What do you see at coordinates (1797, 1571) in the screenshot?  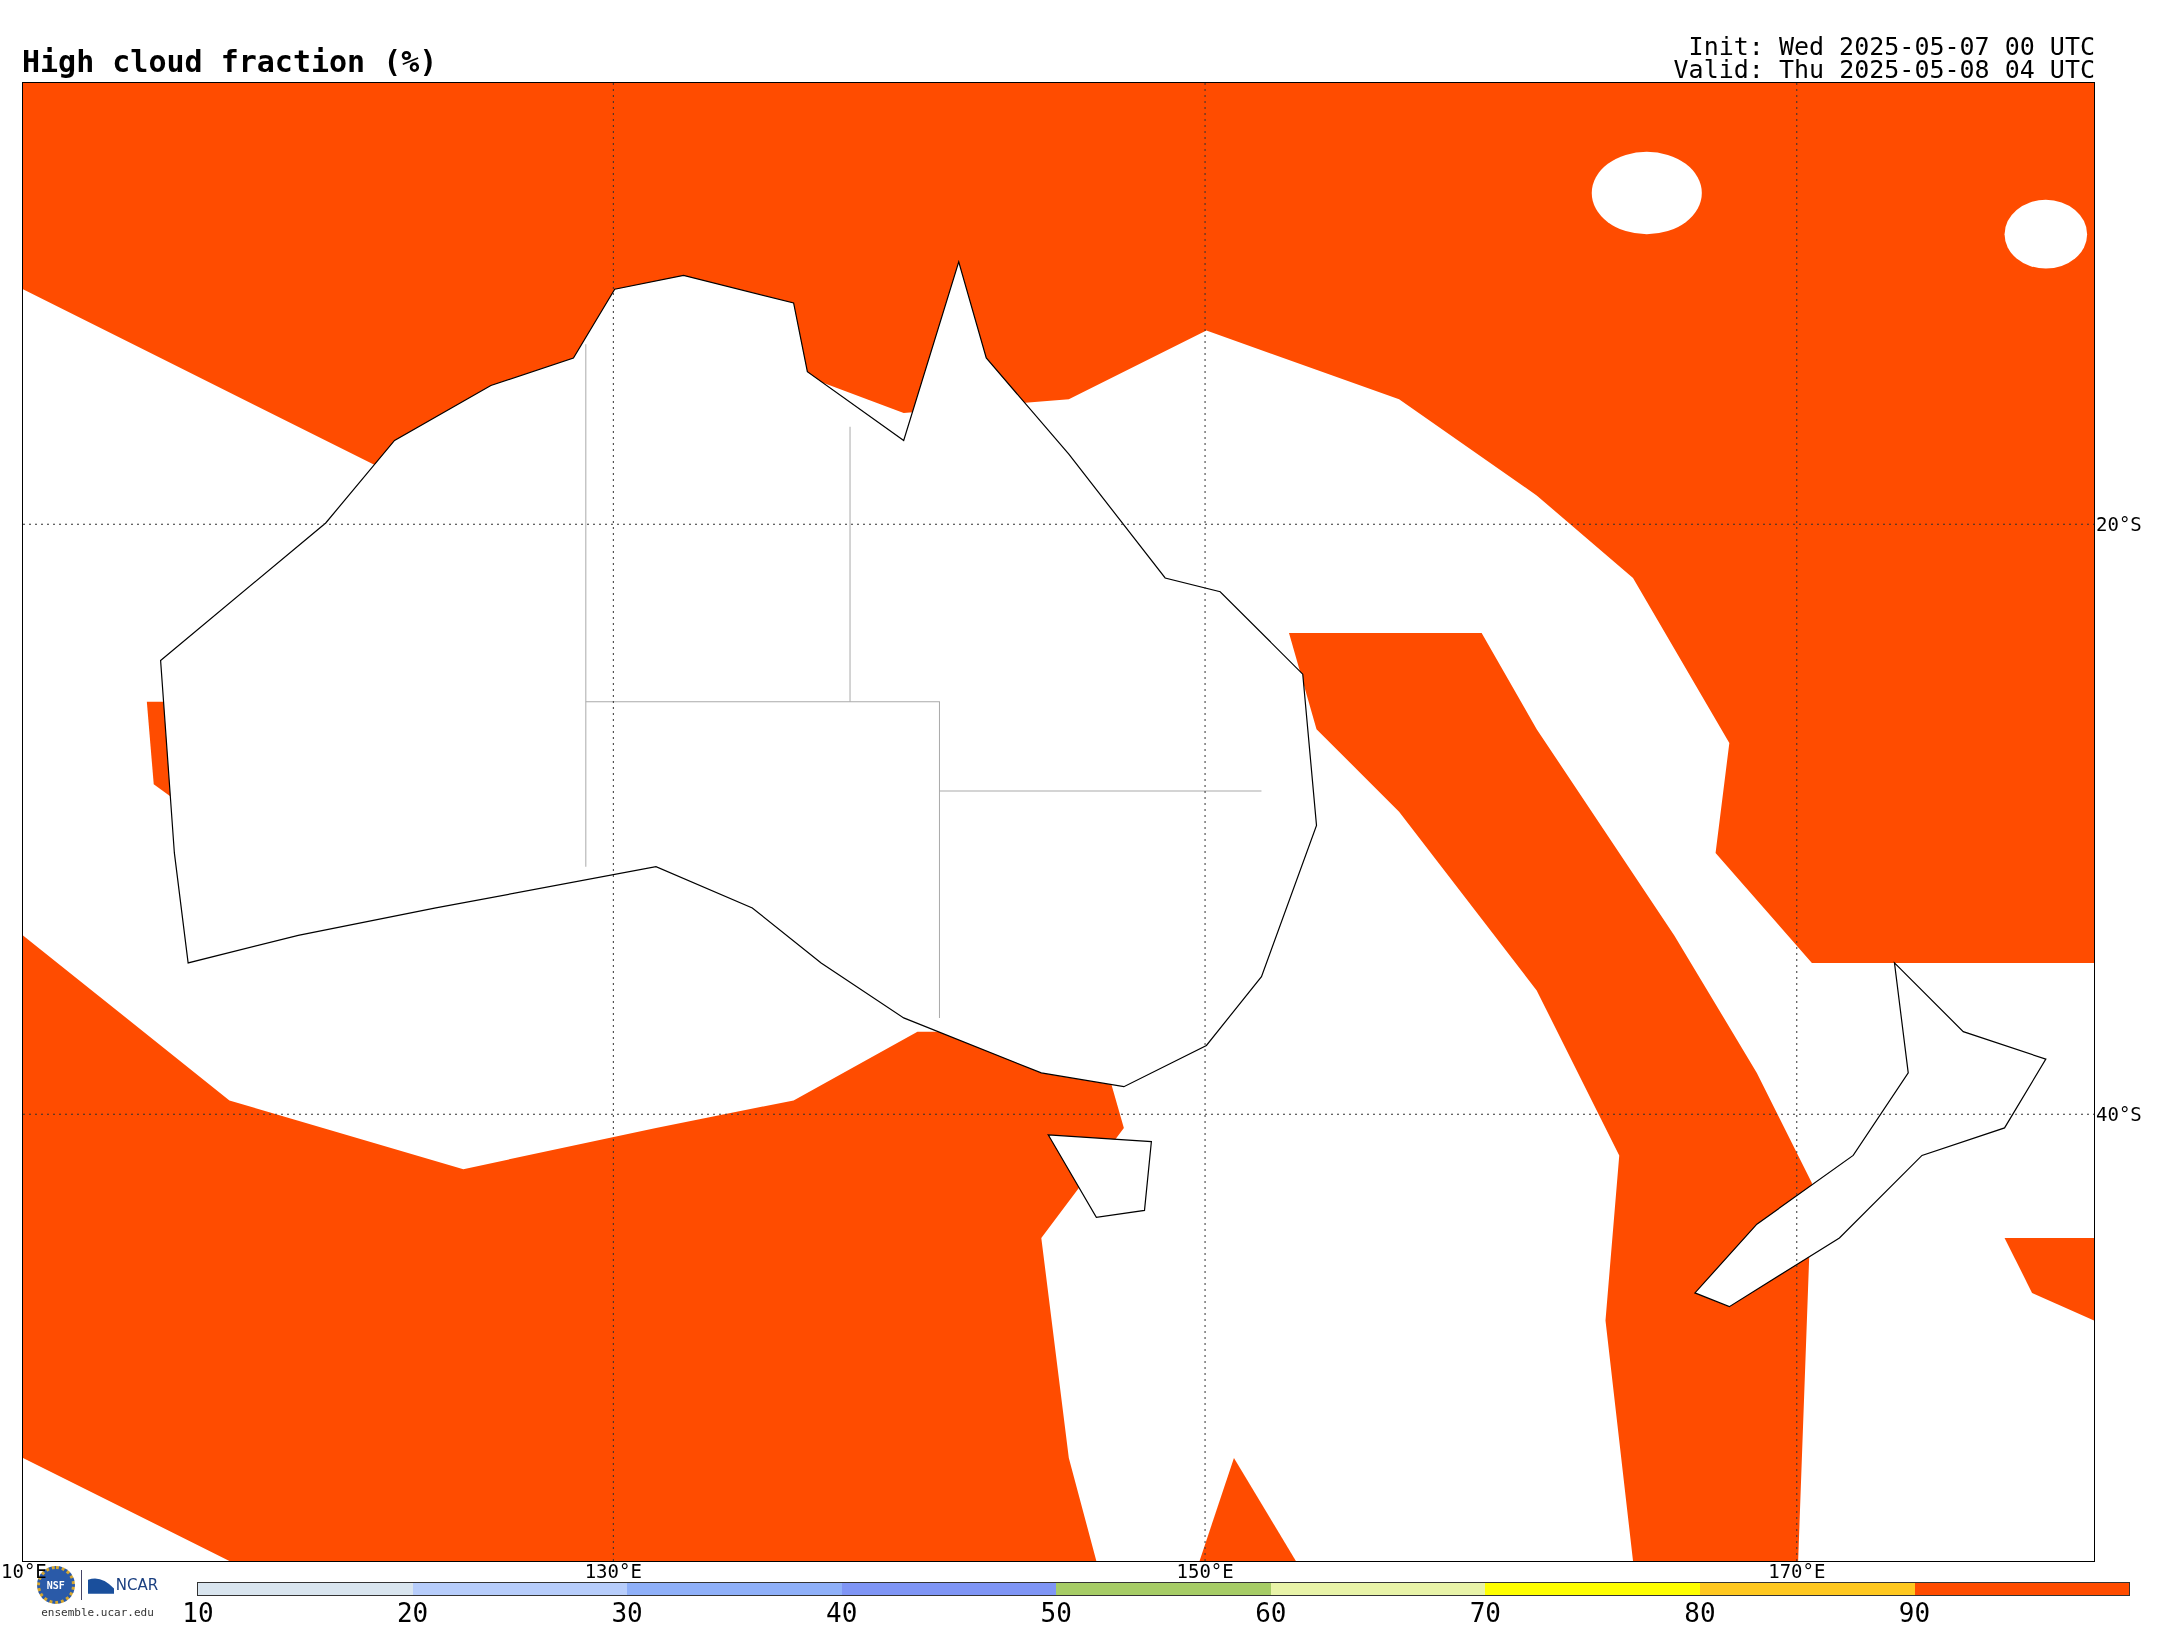 I see `longitude-label: 170°E` at bounding box center [1797, 1571].